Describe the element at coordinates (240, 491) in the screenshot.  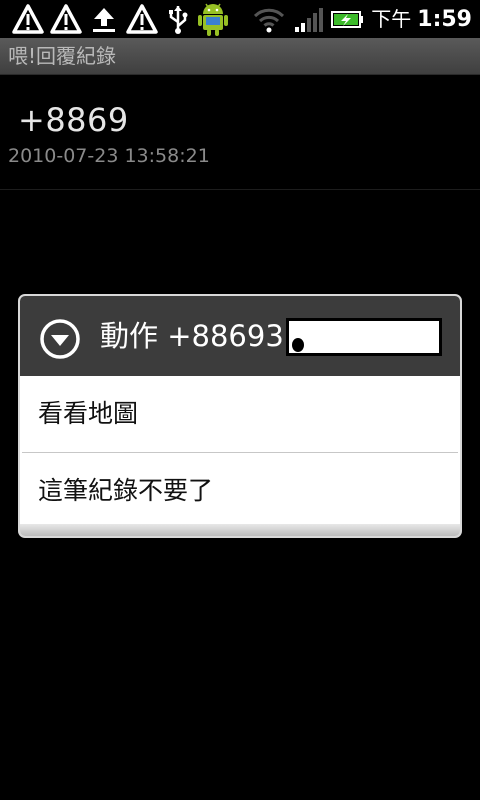
I see `menu-item-delete-record: 這筆紀錄不要了` at that location.